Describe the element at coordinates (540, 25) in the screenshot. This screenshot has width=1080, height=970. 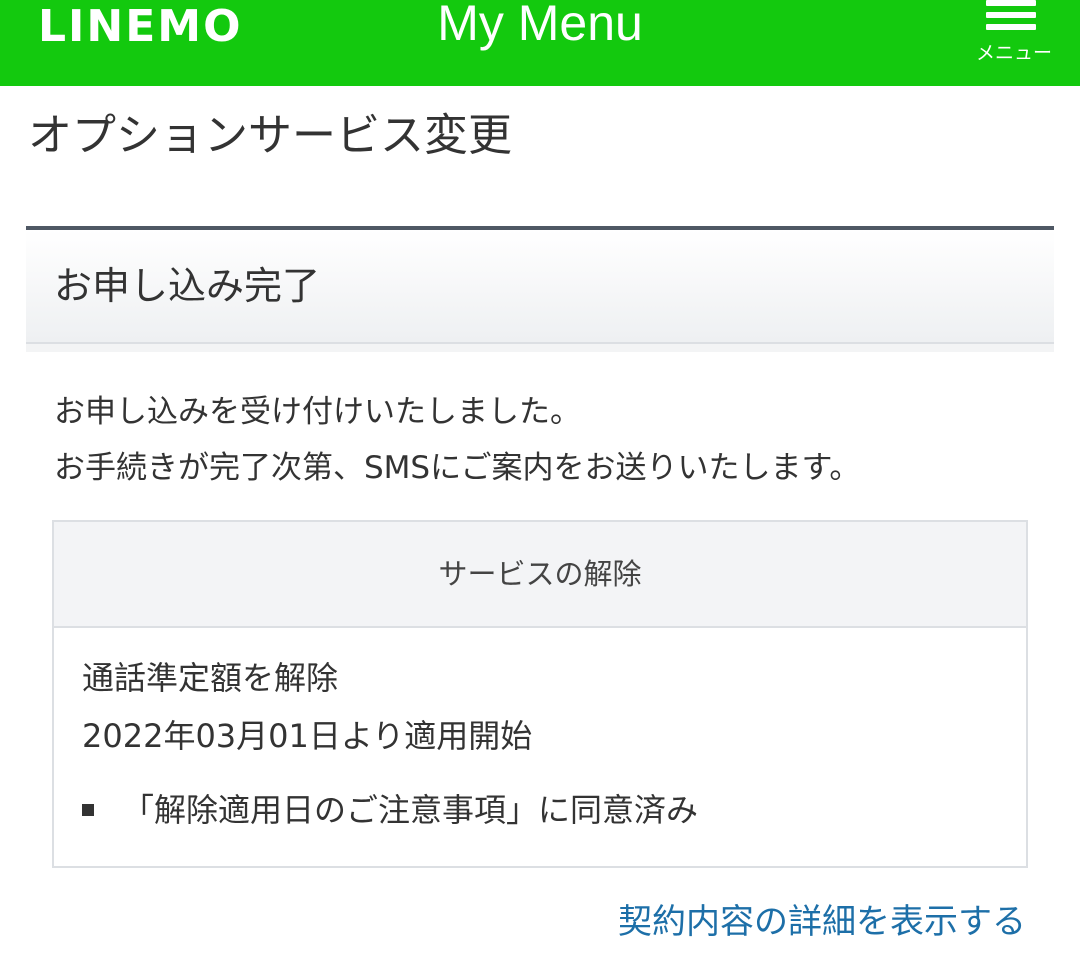
I see `header-title: My Menu` at that location.